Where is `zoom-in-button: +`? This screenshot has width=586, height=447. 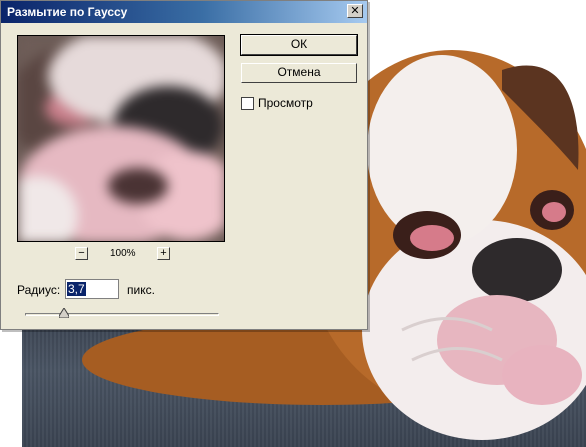
zoom-in-button: + is located at coordinates (163, 253).